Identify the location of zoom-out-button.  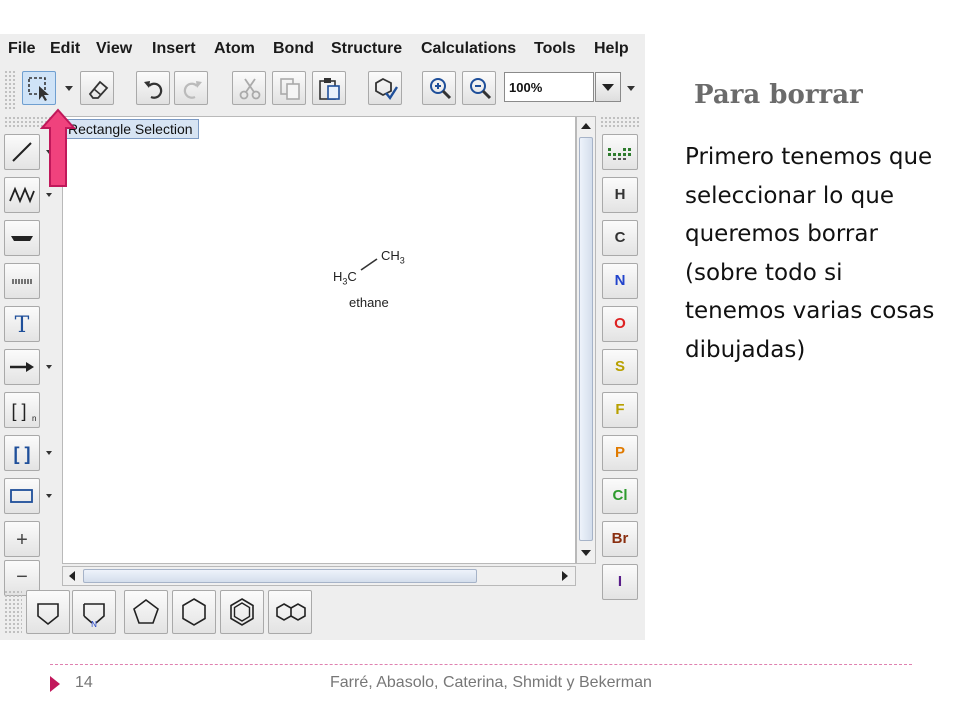
(479, 88).